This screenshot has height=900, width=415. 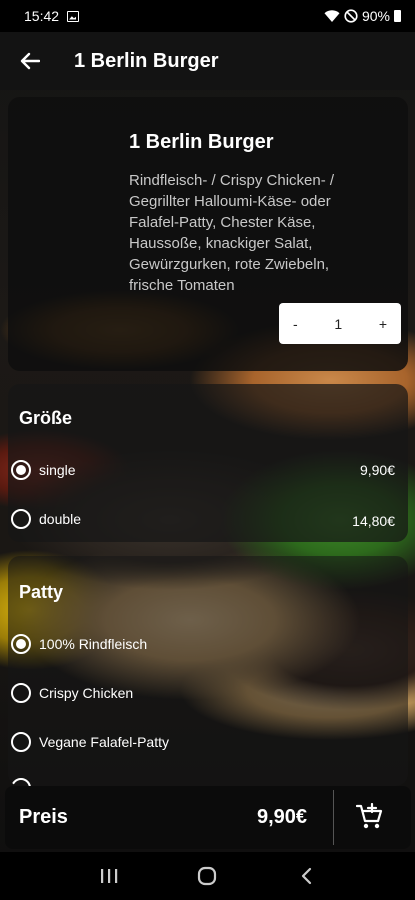 What do you see at coordinates (207, 644) in the screenshot?
I see `patty-option-beef: 100% Rindfleisch` at bounding box center [207, 644].